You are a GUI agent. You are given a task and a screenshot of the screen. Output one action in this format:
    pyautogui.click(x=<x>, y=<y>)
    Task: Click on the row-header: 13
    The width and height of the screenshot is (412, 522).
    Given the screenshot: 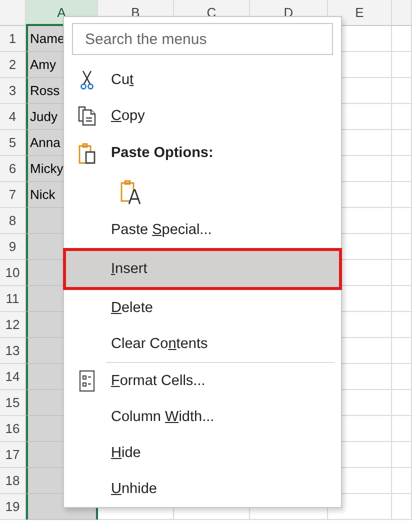 What is the action you would take?
    pyautogui.click(x=13, y=351)
    